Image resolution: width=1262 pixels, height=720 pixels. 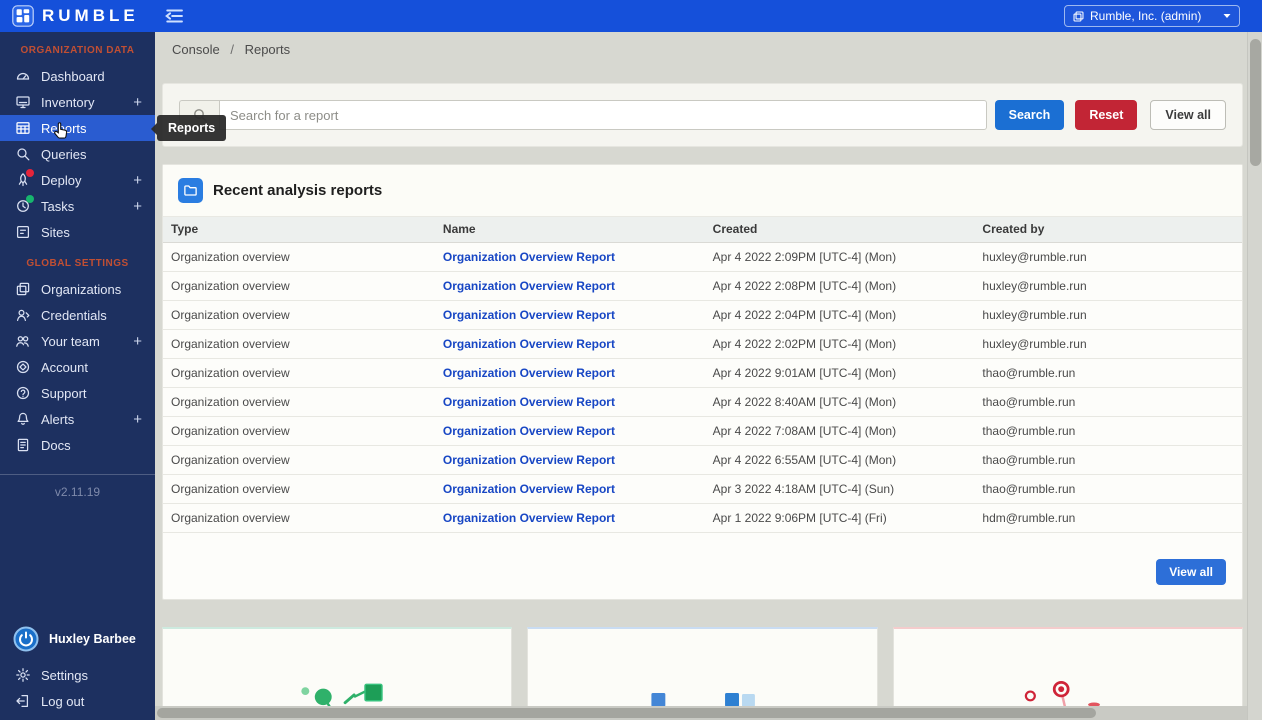 I want to click on organization-selector-label: Rumble, Inc. (admin), so click(x=1146, y=16).